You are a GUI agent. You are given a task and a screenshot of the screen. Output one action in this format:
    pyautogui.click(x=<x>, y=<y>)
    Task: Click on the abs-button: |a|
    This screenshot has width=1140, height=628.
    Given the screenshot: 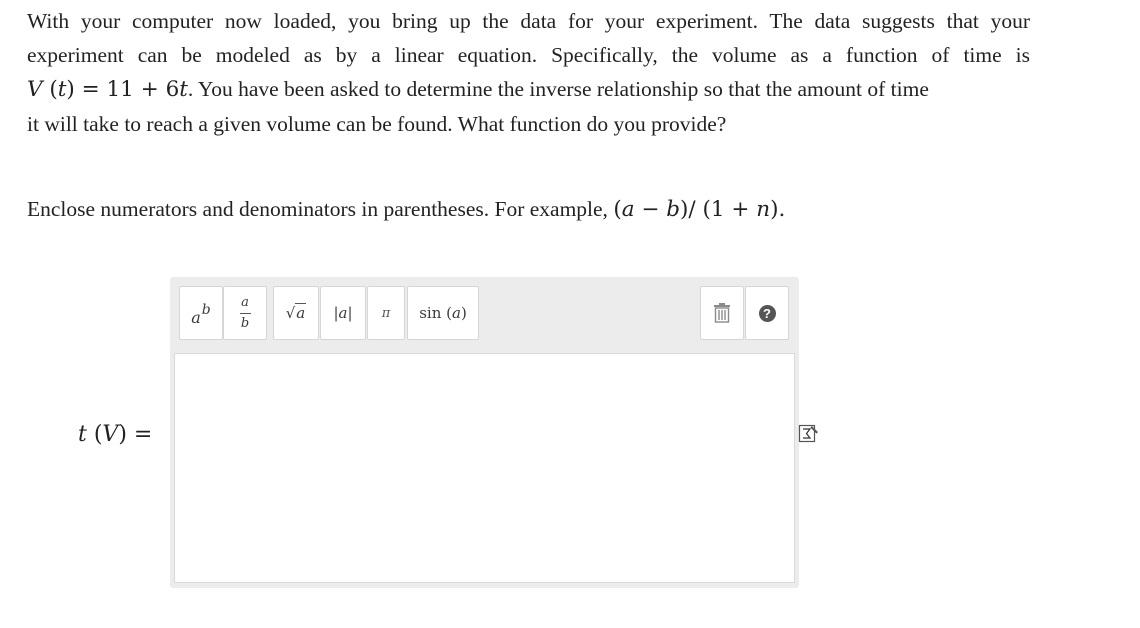 What is the action you would take?
    pyautogui.click(x=343, y=313)
    